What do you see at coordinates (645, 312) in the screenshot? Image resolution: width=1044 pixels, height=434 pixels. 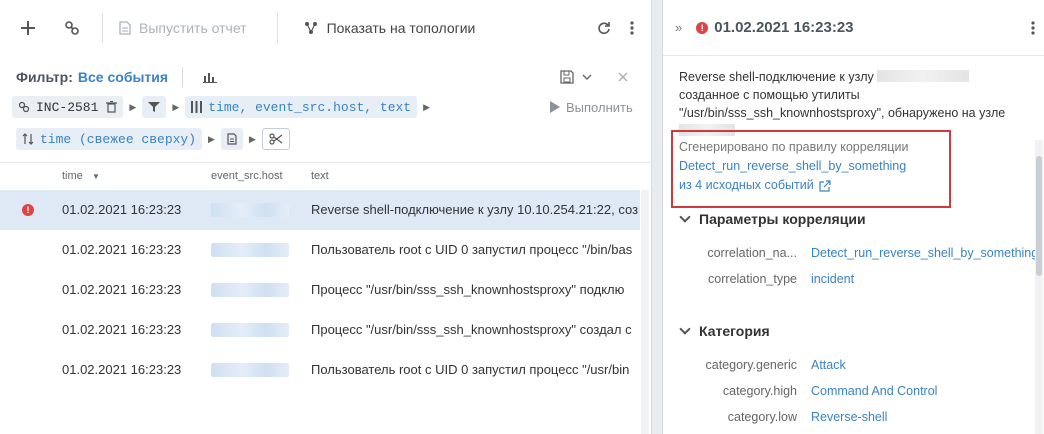 I see `grid-scrollbar` at bounding box center [645, 312].